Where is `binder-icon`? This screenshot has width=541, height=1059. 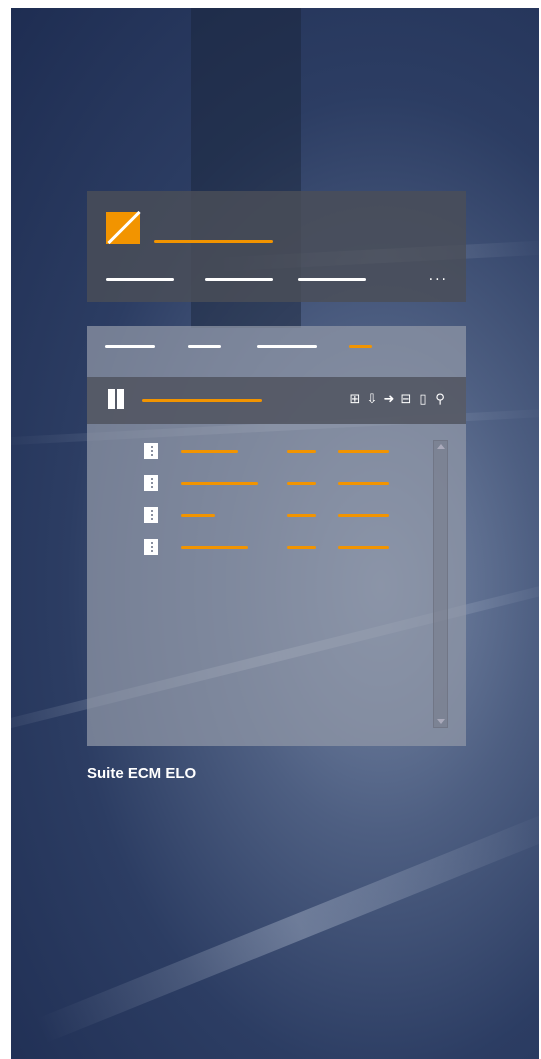 binder-icon is located at coordinates (116, 399).